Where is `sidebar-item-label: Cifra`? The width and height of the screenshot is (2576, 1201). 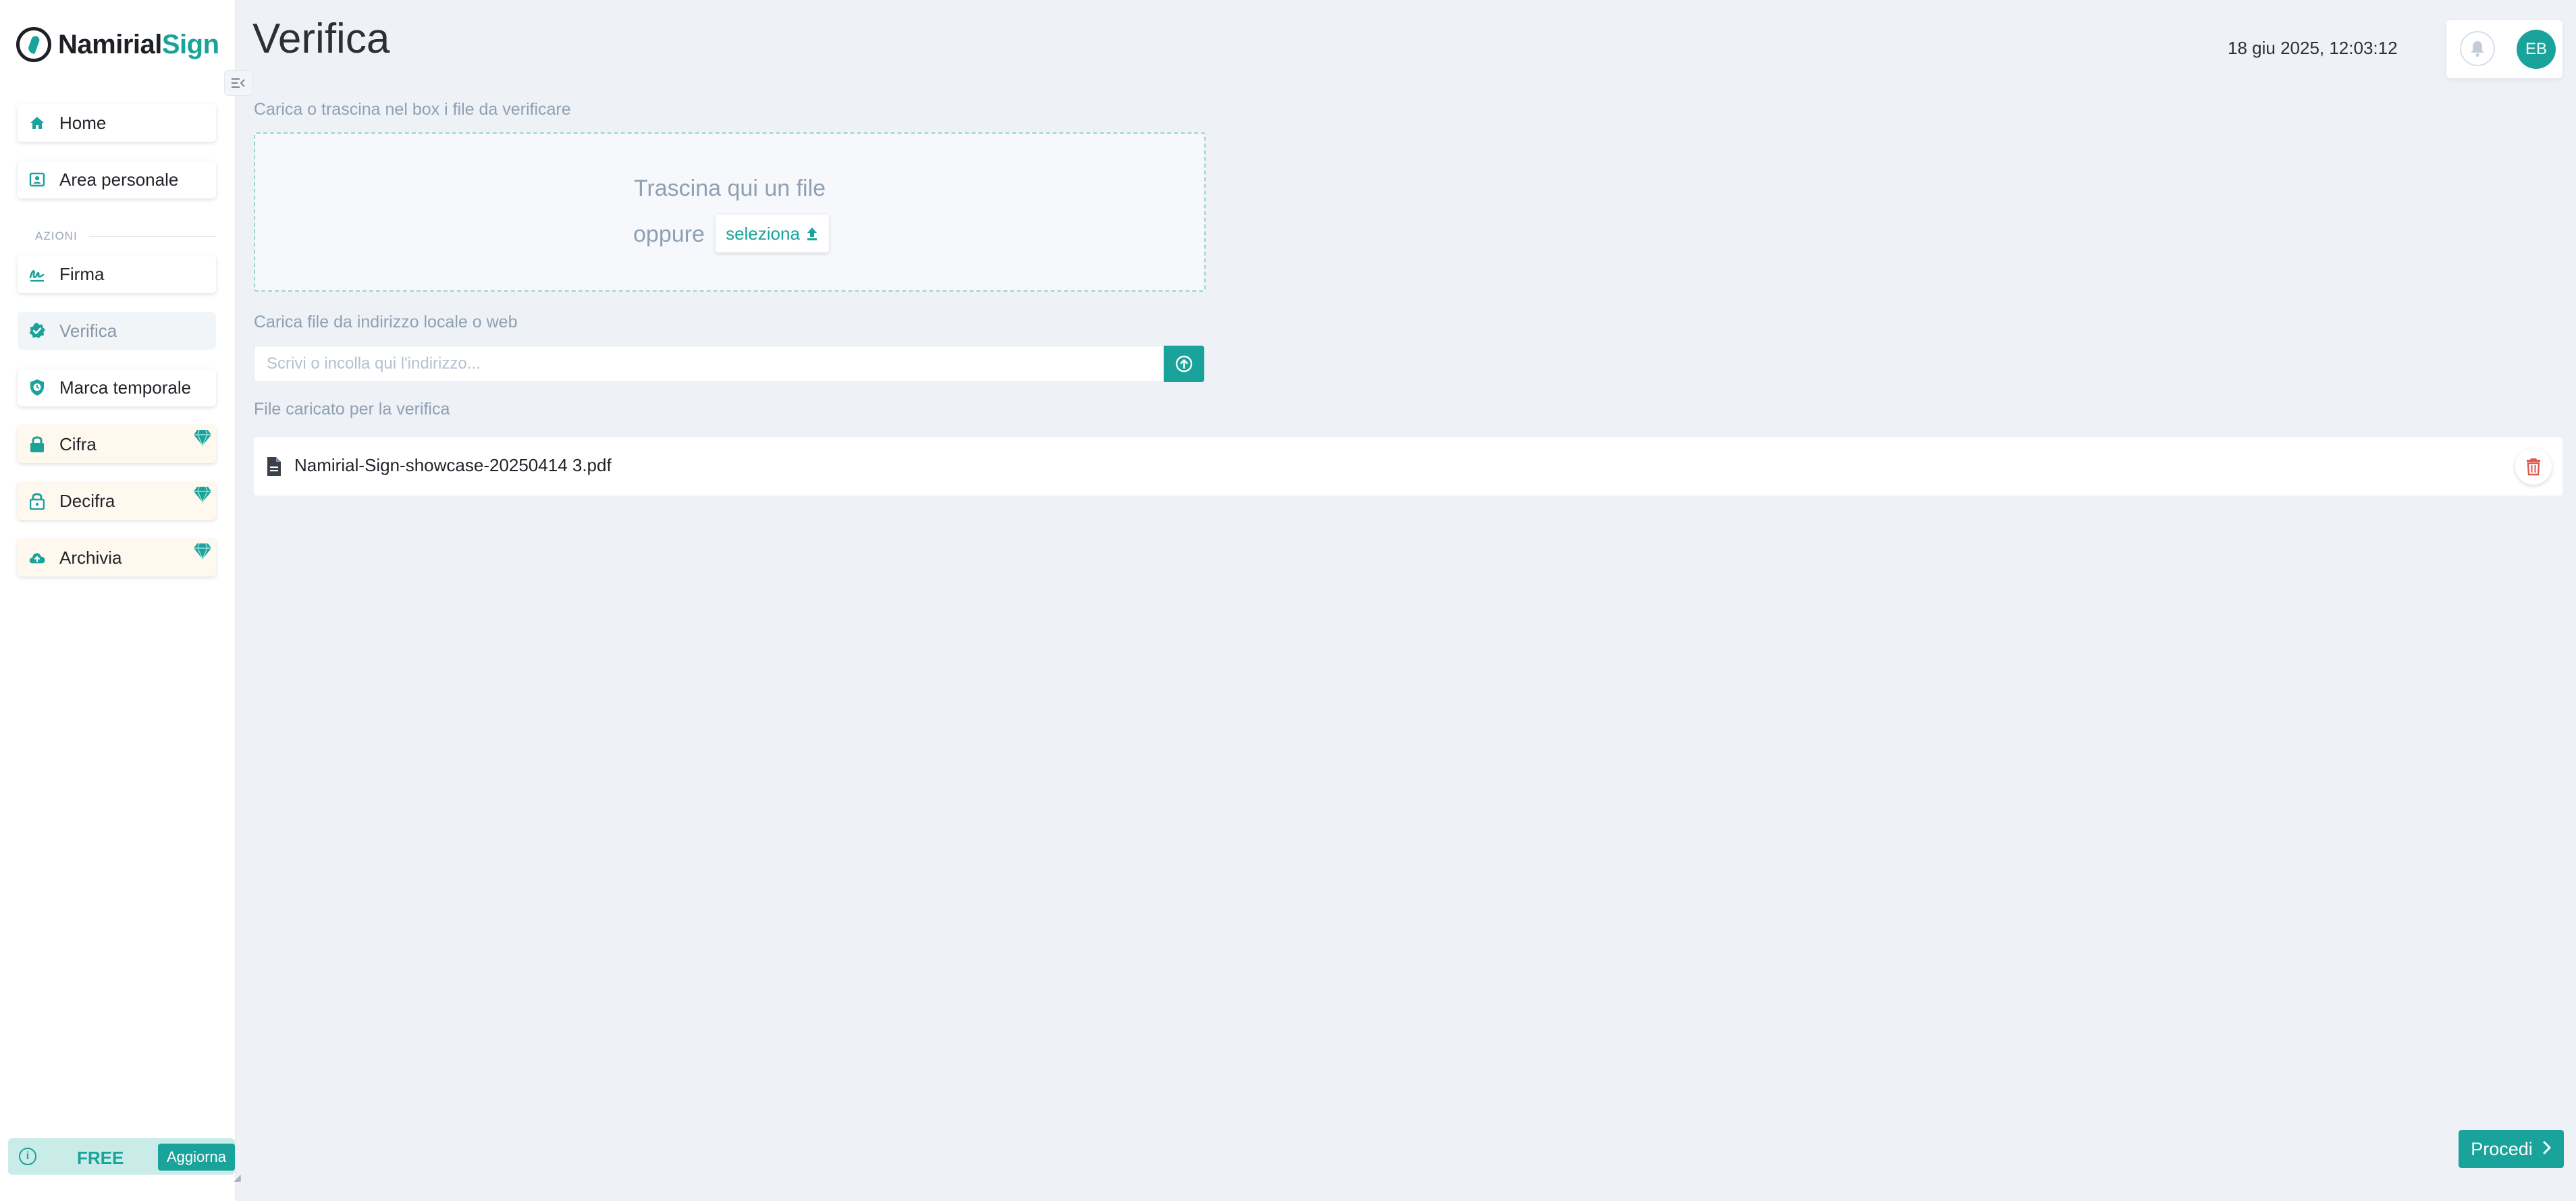 sidebar-item-label: Cifra is located at coordinates (78, 444).